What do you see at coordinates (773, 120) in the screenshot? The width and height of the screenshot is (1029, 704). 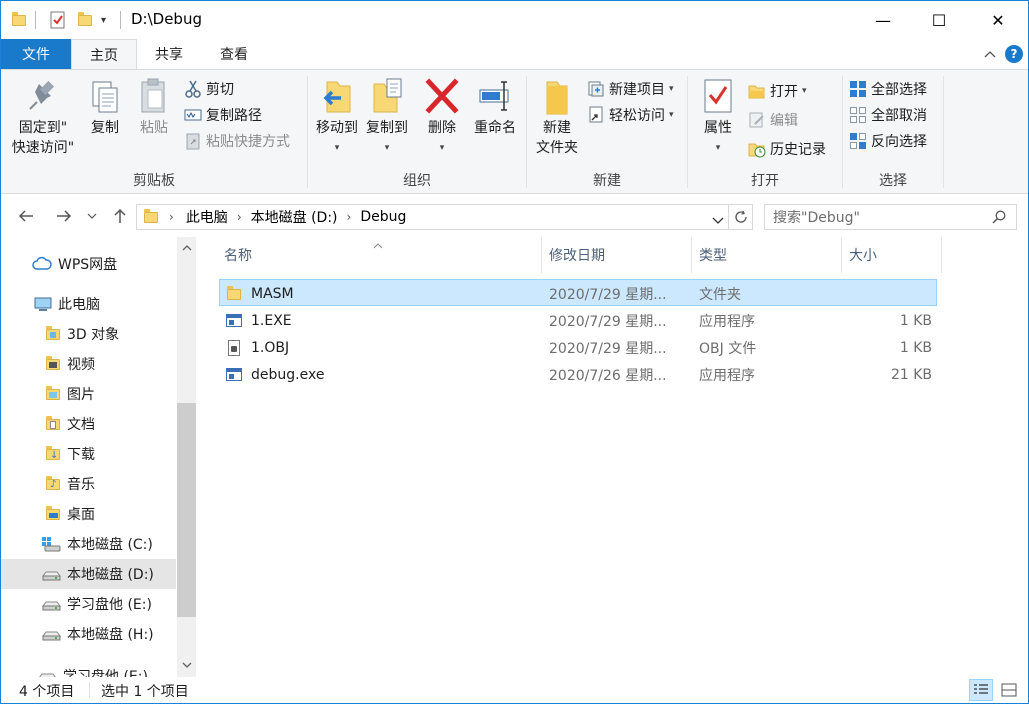 I see `edit-button: 编辑` at bounding box center [773, 120].